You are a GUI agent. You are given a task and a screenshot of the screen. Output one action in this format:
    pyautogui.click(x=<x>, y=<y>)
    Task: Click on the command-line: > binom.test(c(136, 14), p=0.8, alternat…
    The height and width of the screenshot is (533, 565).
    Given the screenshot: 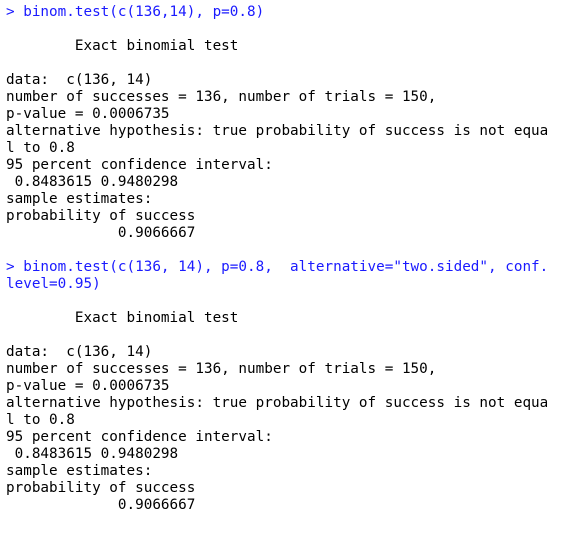 What is the action you would take?
    pyautogui.click(x=277, y=267)
    